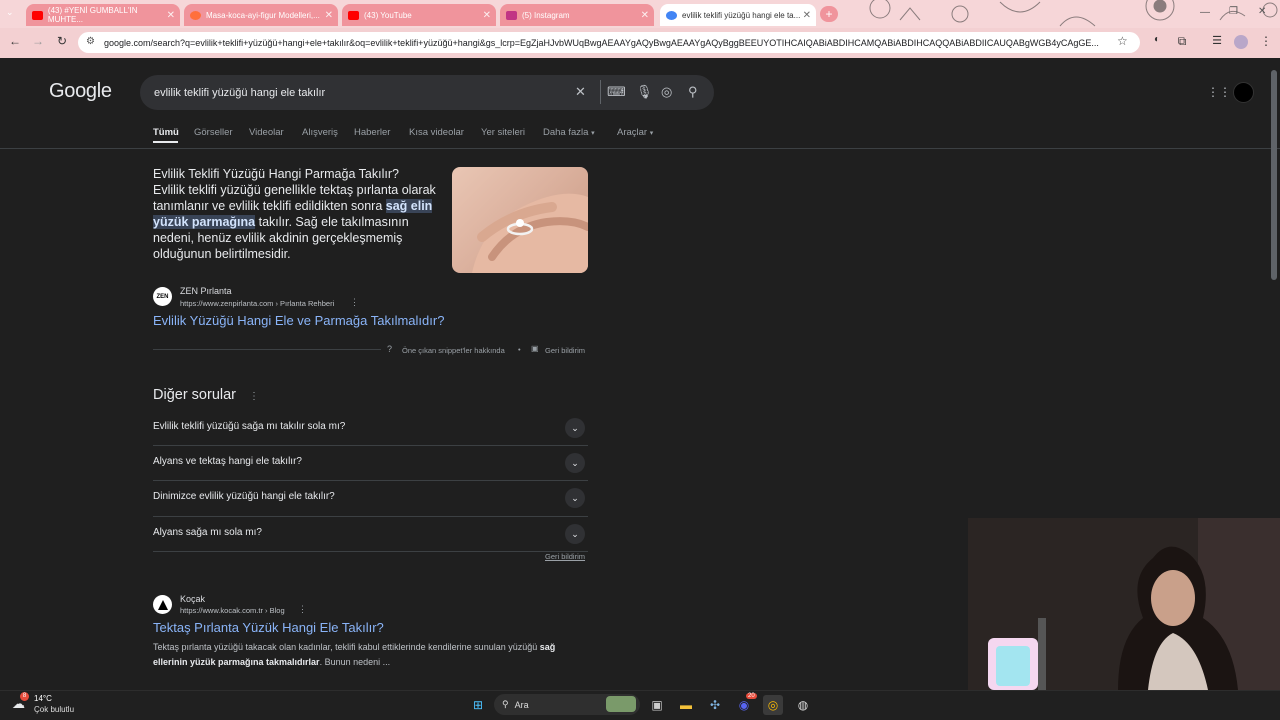  What do you see at coordinates (565, 350) in the screenshot?
I see `snippet-feedback-link: Geri bildirim` at bounding box center [565, 350].